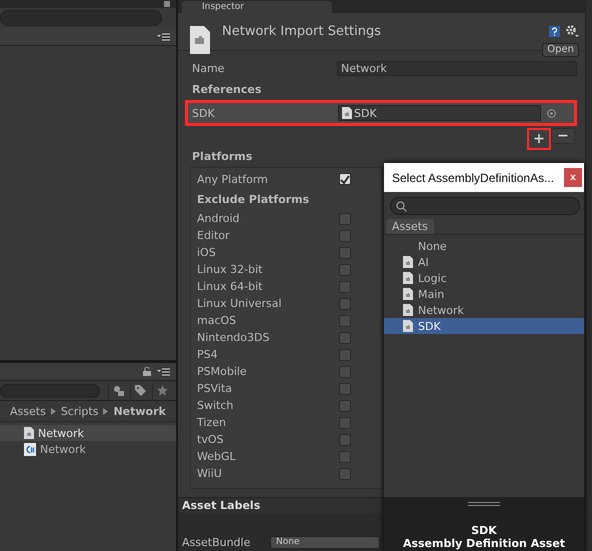 The image size is (592, 551). I want to click on platform-label: iOS, so click(206, 252).